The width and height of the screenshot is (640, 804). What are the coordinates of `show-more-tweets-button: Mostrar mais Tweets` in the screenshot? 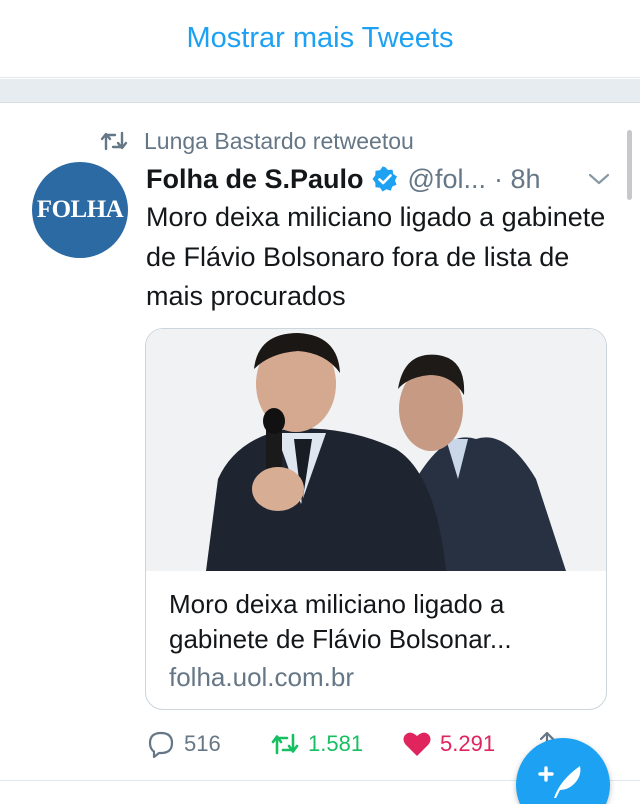 It's located at (320, 39).